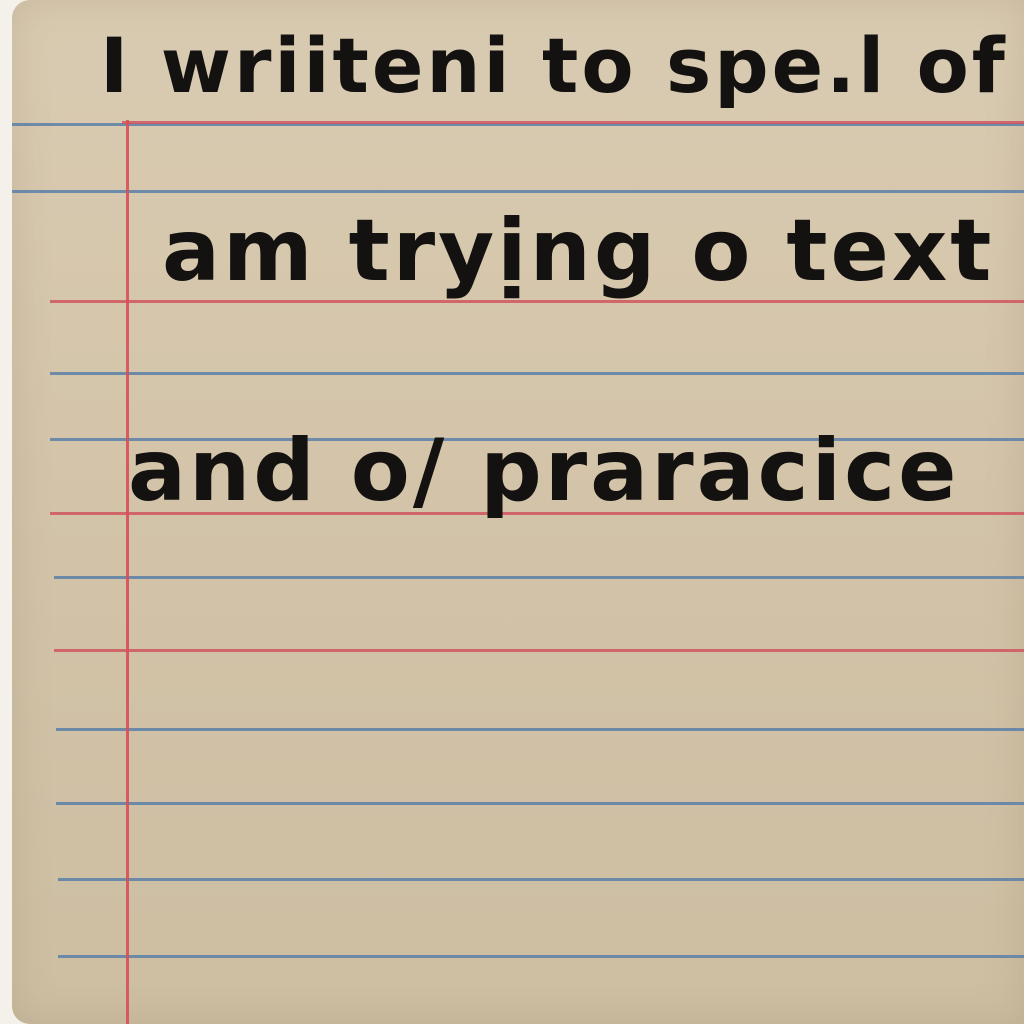  Describe the element at coordinates (578, 251) in the screenshot. I see `handwritten-line-2: am tryịng o text` at that location.